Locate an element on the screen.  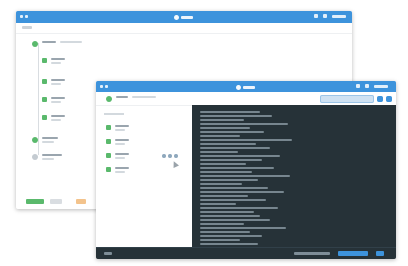
front-bottombar is located at coordinates (246, 253).